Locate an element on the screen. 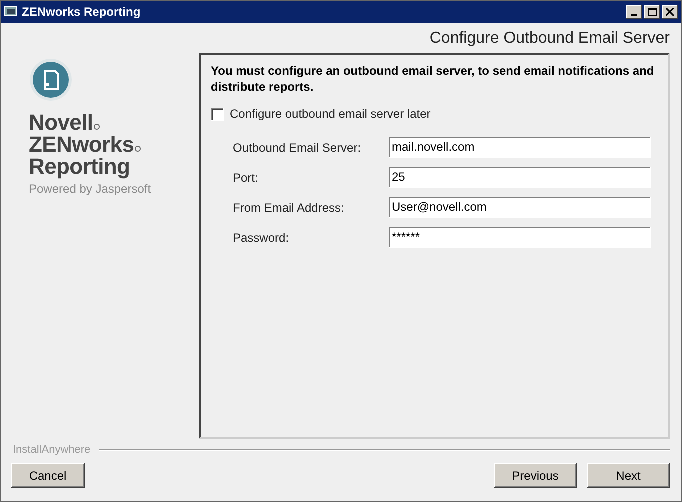 The width and height of the screenshot is (682, 502). field-label: Outbound Email Server: is located at coordinates (297, 147).